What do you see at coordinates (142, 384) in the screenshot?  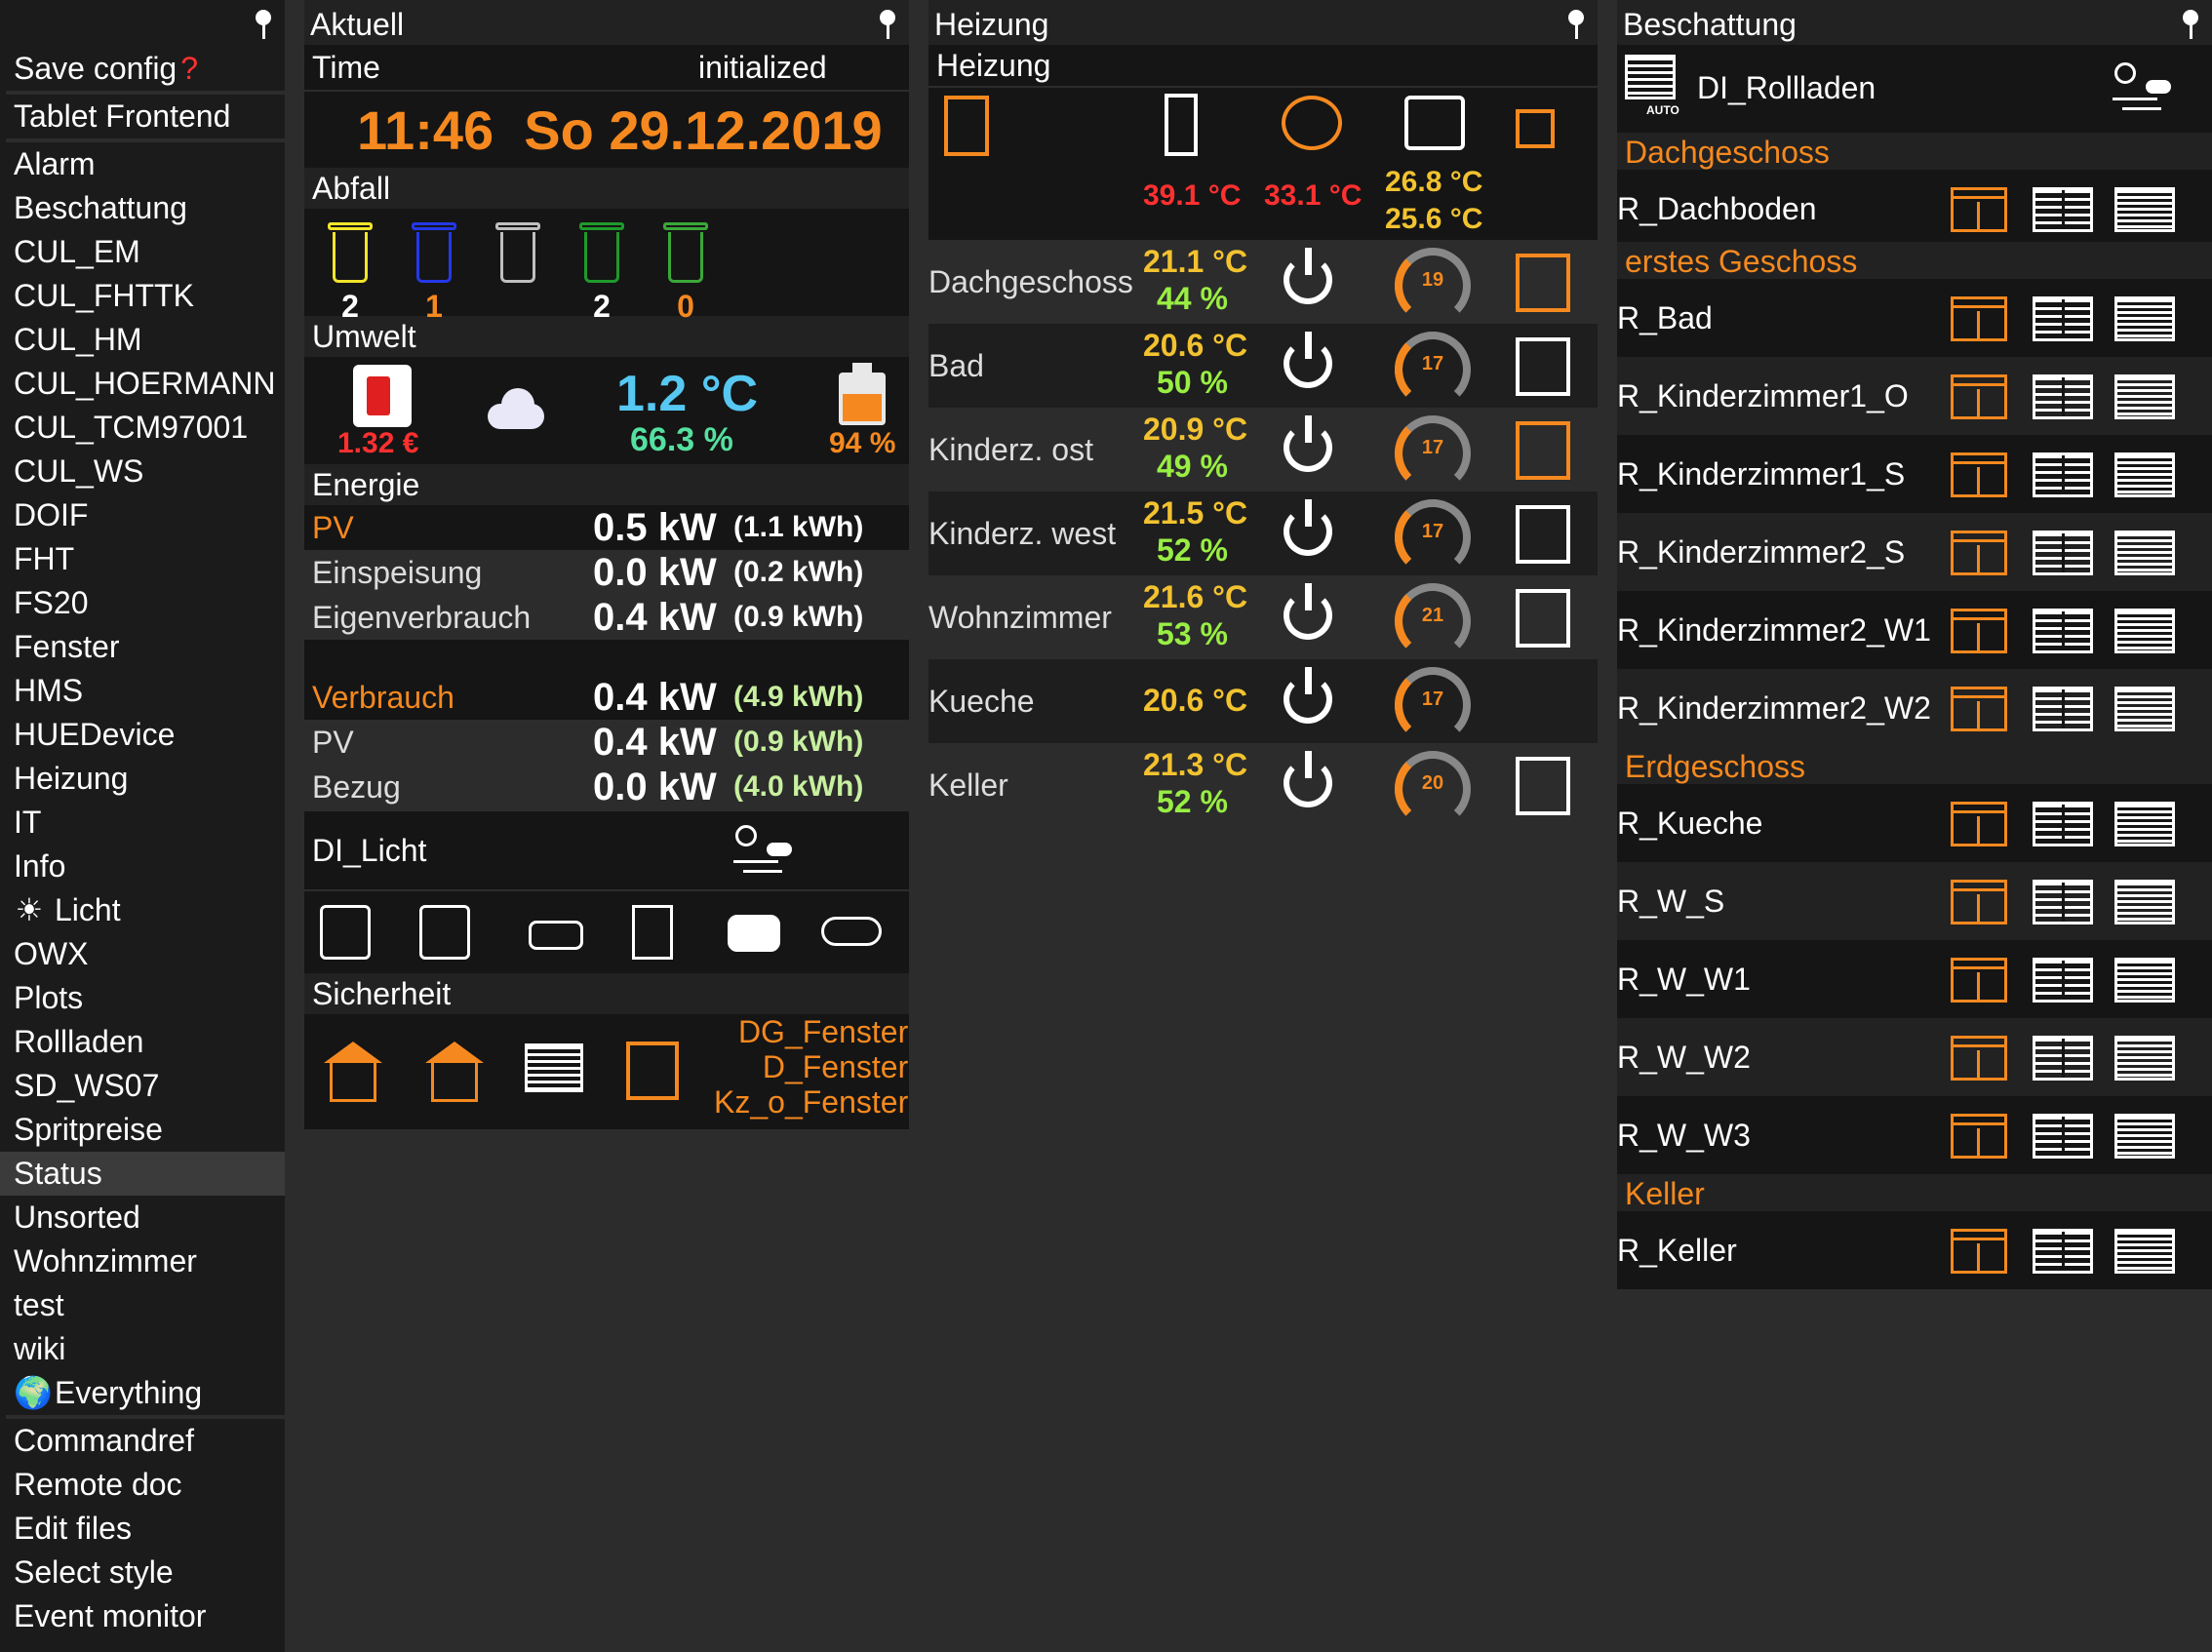 I see `sidebar-item-cul-hoermann: CUL_HOERMANN` at bounding box center [142, 384].